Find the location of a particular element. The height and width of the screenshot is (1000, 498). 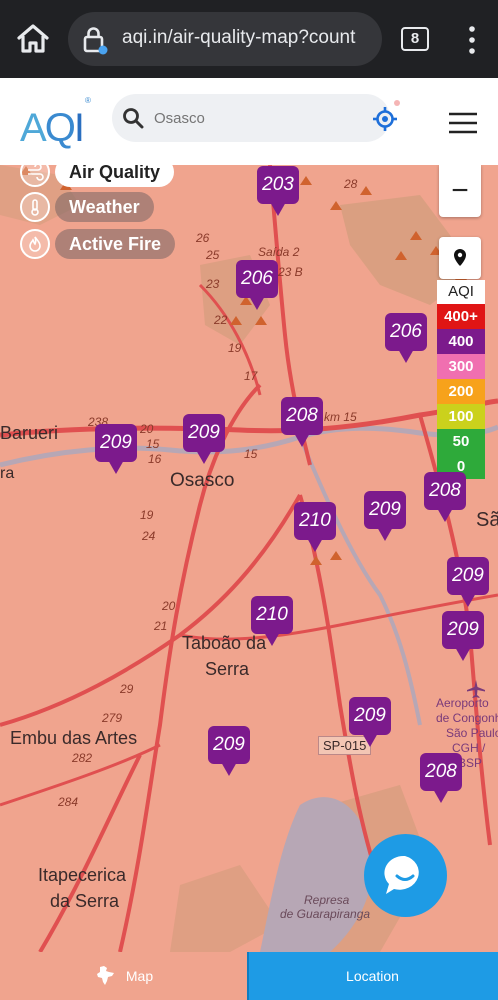

layer-air-quality: Air Quality is located at coordinates (97, 177).